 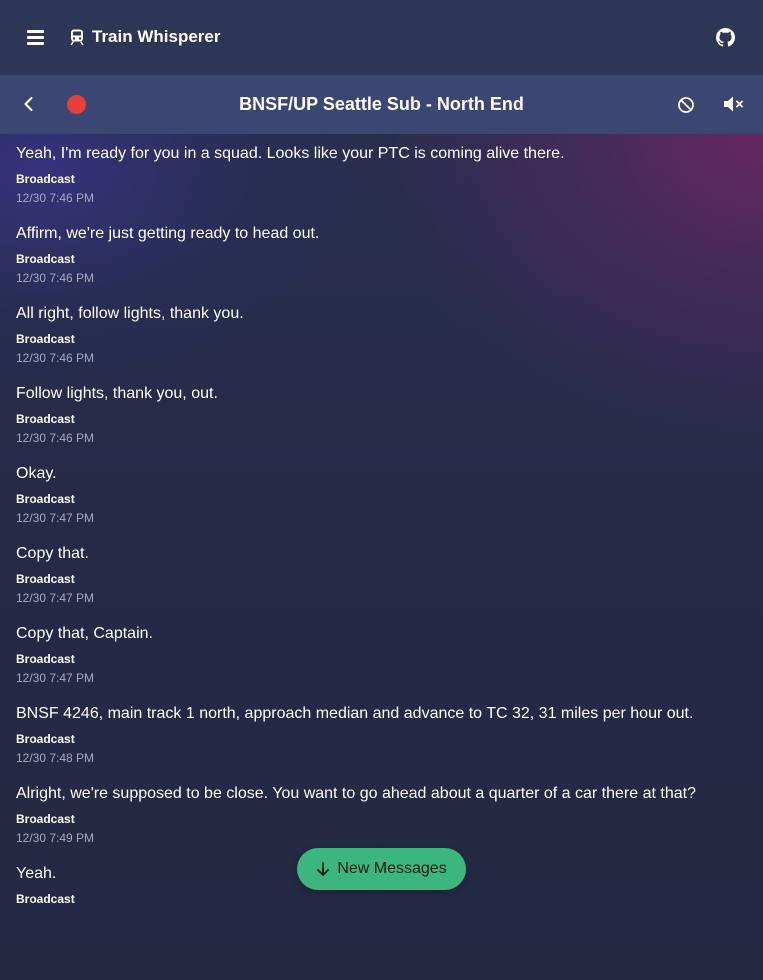 I want to click on arrow-down-icon, so click(x=323, y=868).